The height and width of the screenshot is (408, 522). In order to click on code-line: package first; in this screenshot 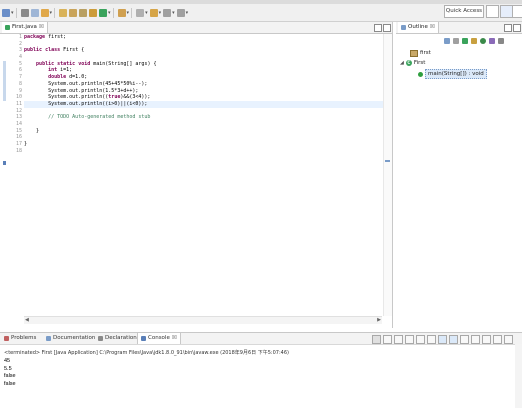, I will do `click(205, 37)`.